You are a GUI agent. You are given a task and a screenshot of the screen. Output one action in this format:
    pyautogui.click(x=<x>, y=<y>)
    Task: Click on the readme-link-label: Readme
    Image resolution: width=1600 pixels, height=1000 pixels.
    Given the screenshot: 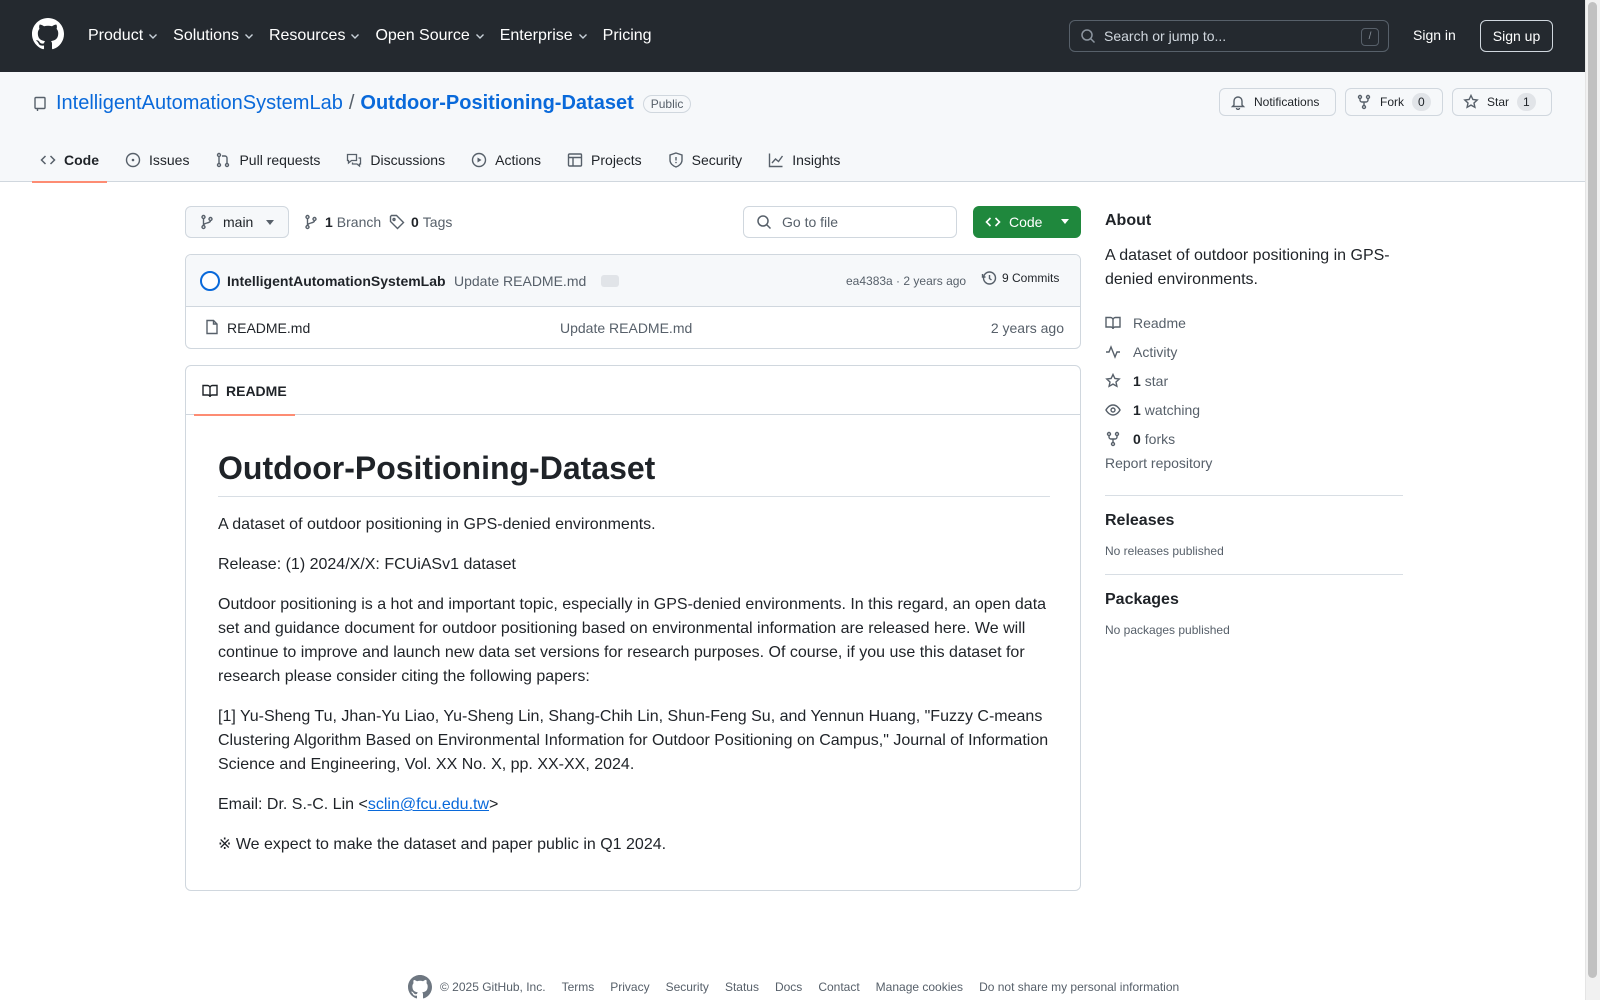 What is the action you would take?
    pyautogui.click(x=1159, y=322)
    